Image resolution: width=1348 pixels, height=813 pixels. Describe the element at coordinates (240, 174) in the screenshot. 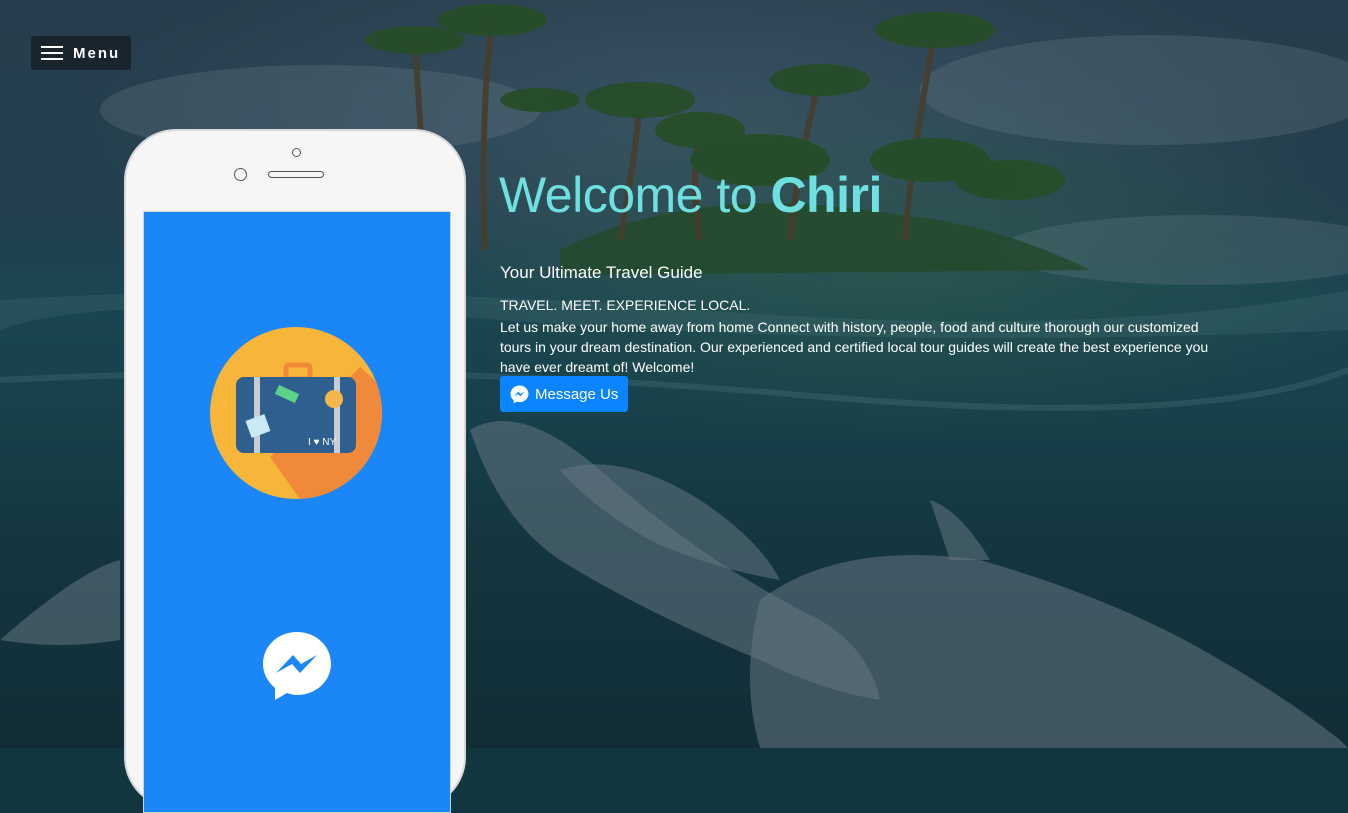

I see `phone-front-camera` at that location.